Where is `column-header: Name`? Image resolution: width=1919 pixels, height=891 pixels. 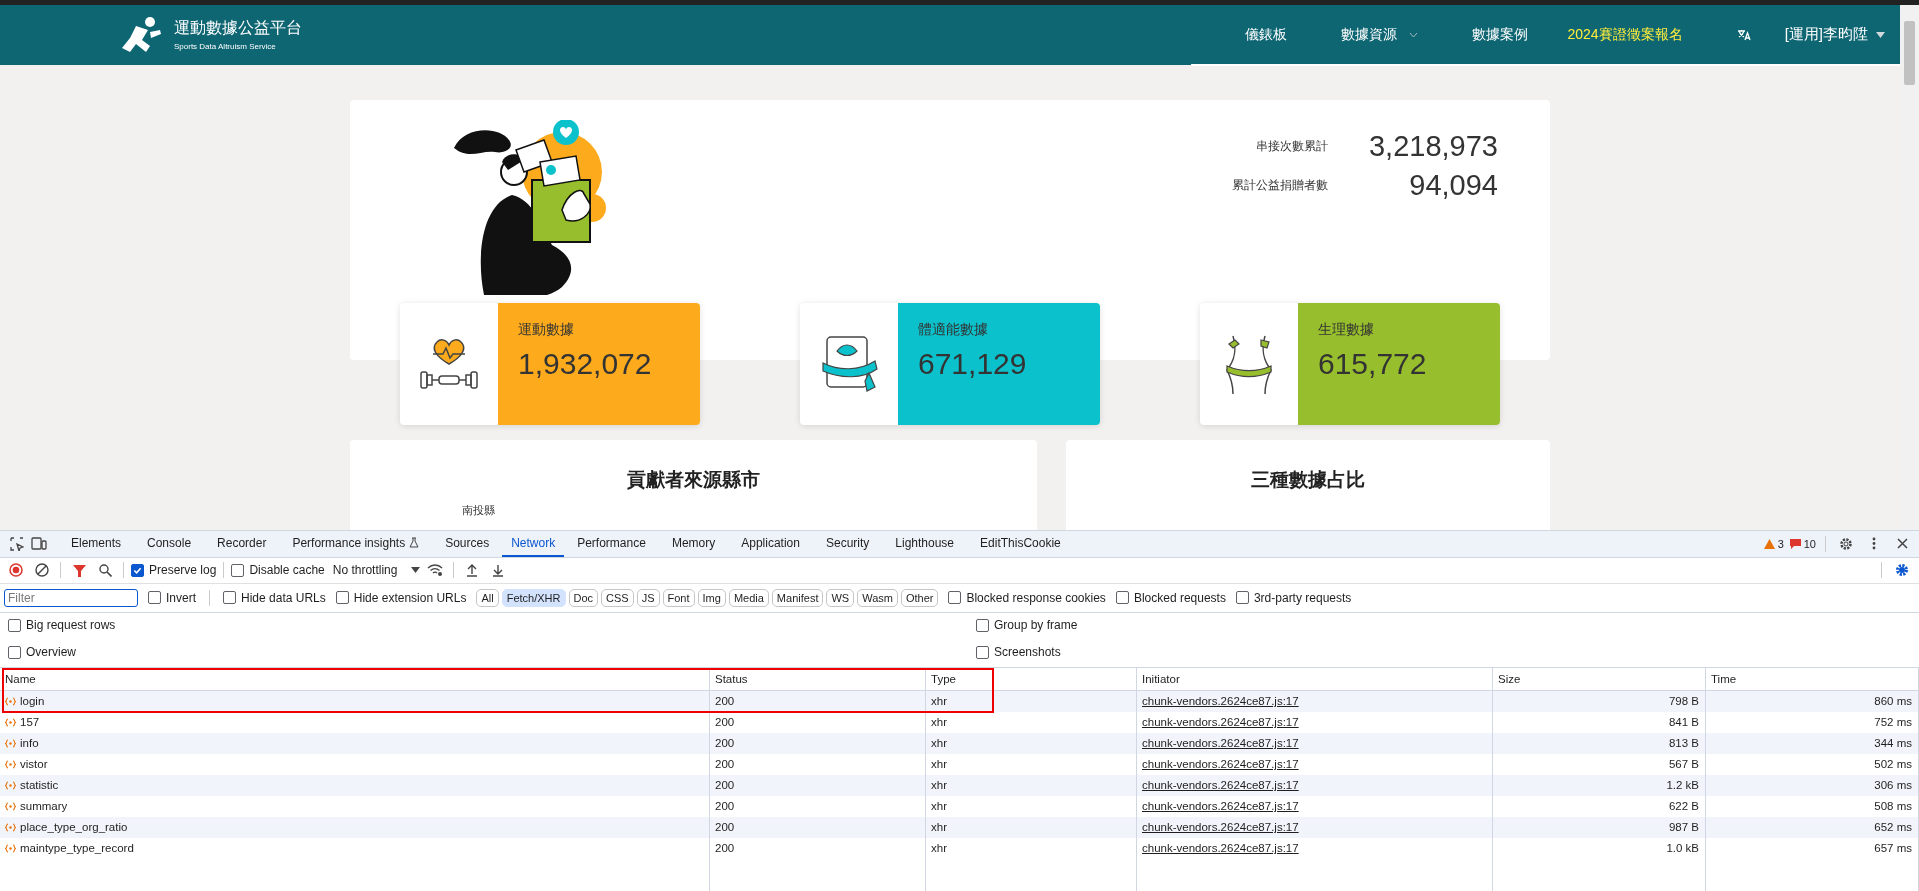
column-header: Name is located at coordinates (355, 679).